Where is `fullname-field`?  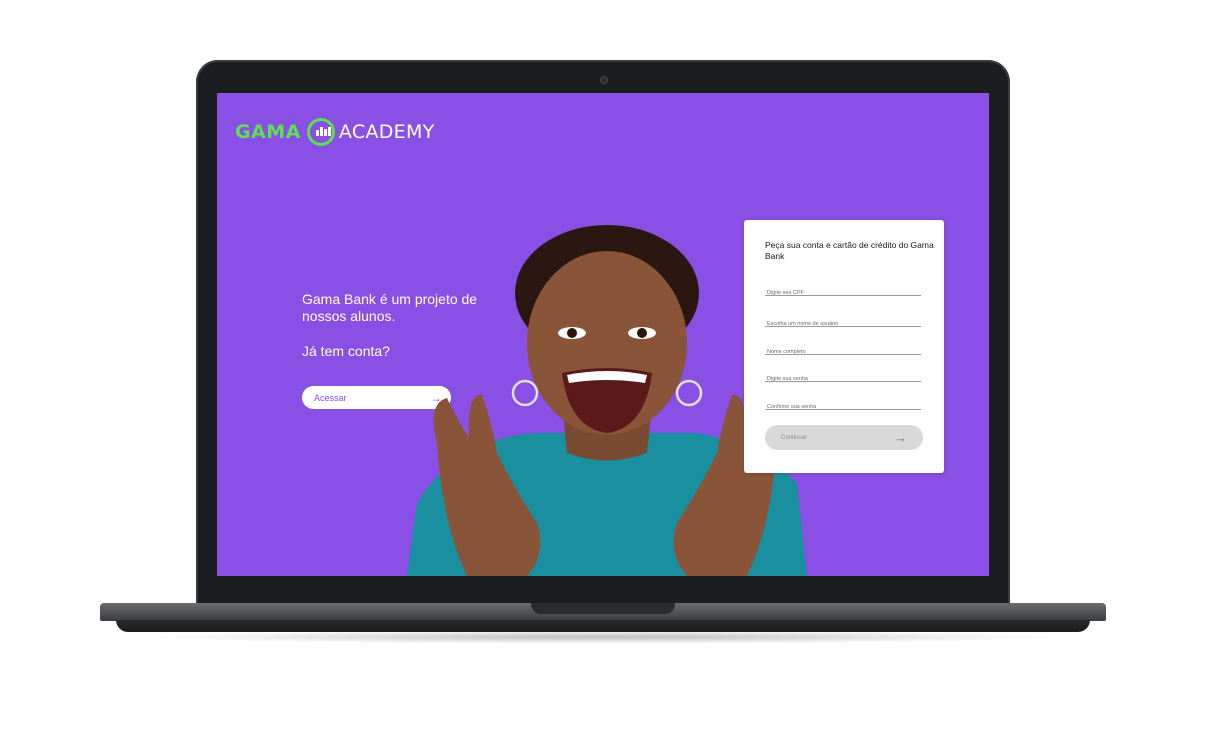
fullname-field is located at coordinates (845, 349).